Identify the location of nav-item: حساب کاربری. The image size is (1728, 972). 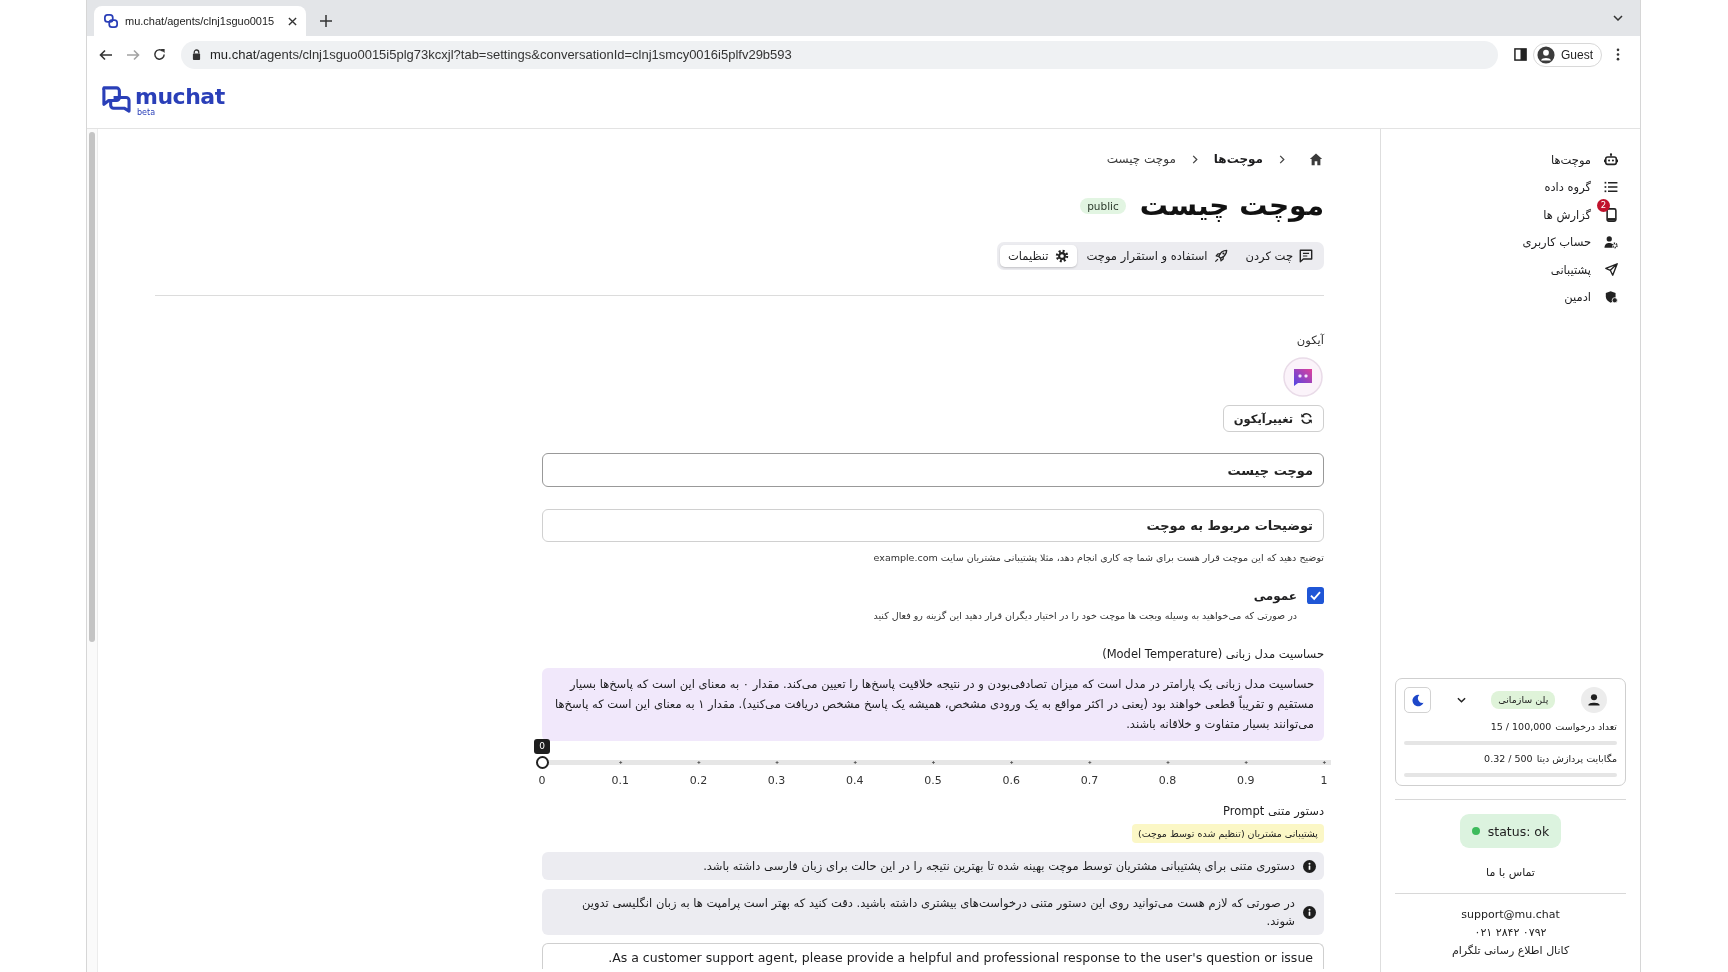
(1570, 242).